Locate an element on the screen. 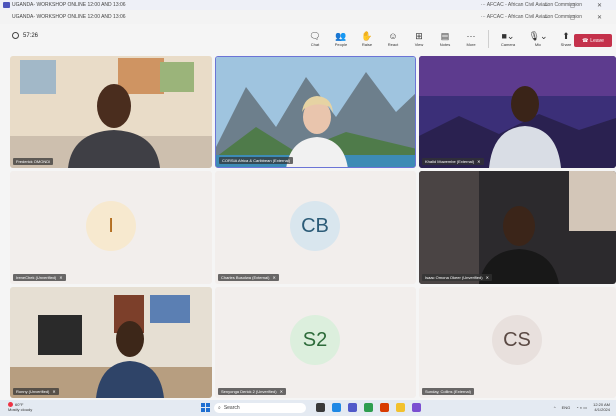 The image size is (616, 416). participant-name: CORSIA Africa & Caribbean (External) is located at coordinates (256, 160).